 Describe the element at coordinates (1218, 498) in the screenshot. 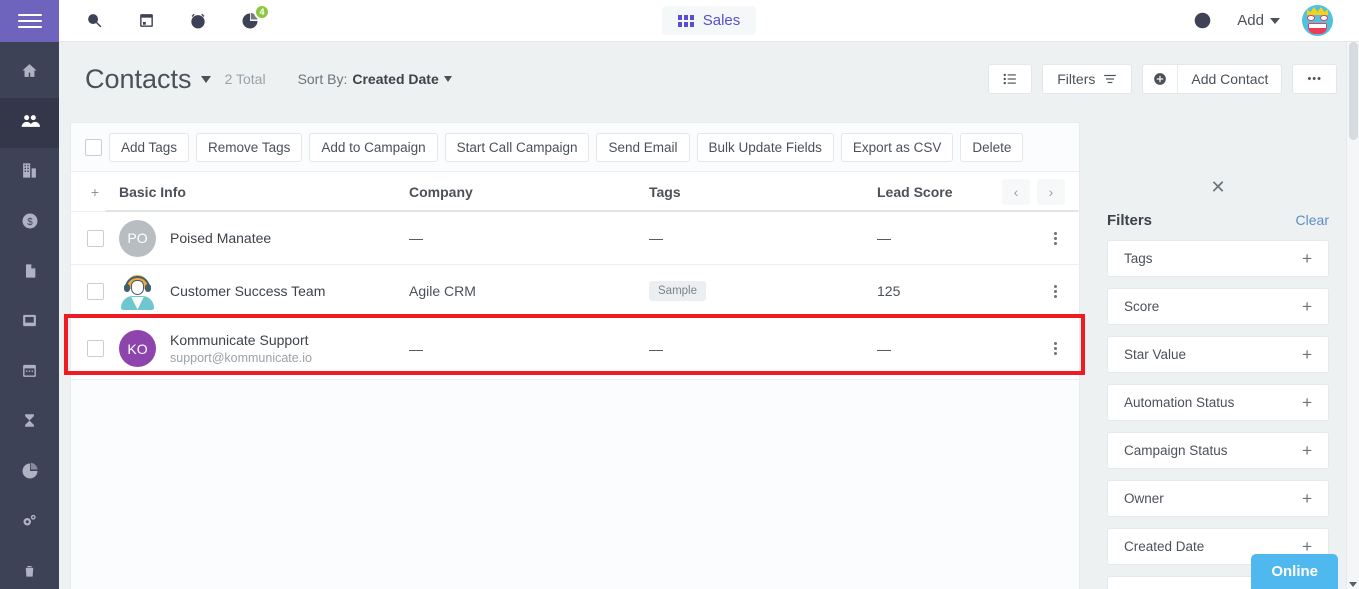

I see `filter-item-owner: Owner +` at that location.